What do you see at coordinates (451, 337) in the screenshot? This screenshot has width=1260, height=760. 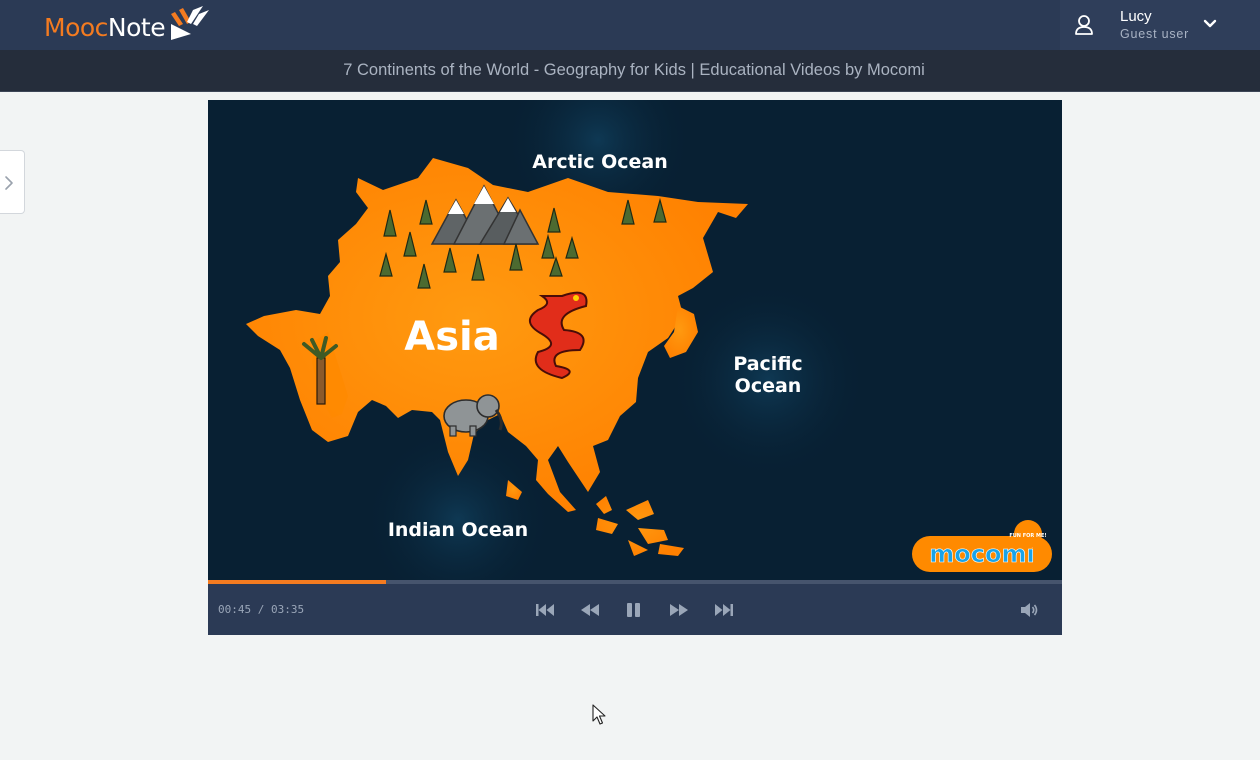 I see `continent-label: Asia` at bounding box center [451, 337].